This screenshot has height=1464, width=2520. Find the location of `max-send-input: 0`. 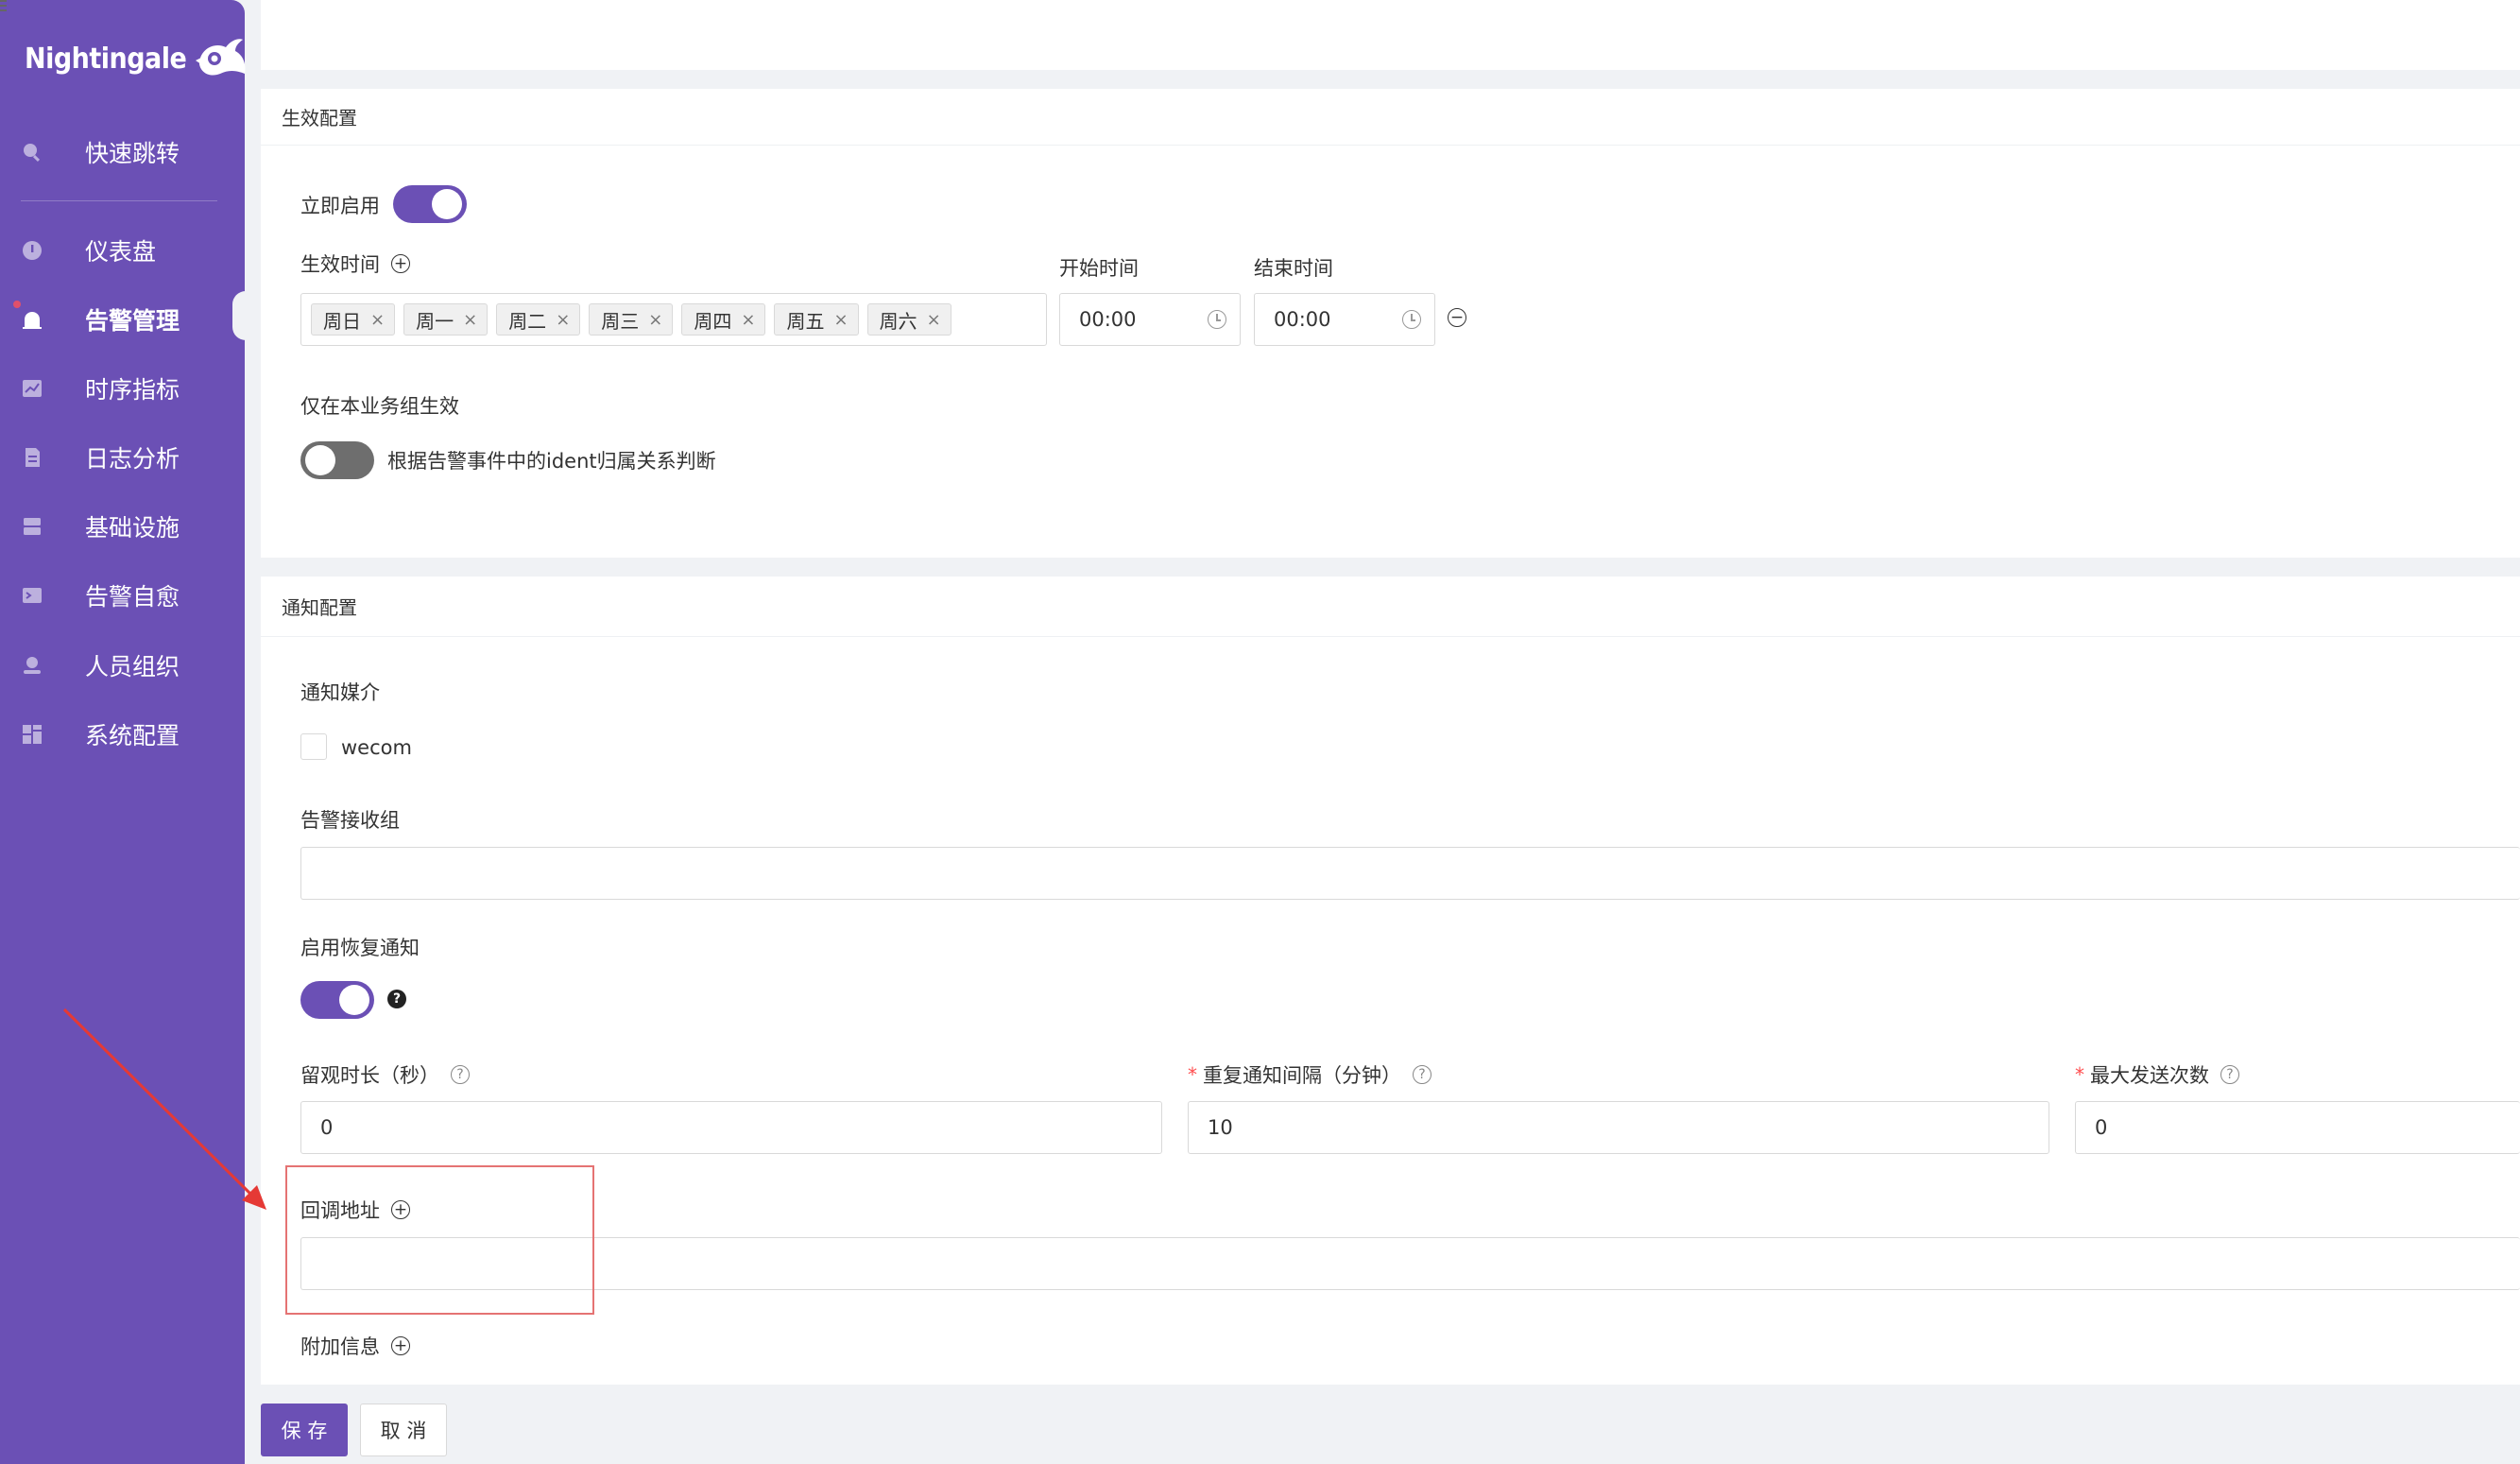

max-send-input: 0 is located at coordinates (2297, 1127).